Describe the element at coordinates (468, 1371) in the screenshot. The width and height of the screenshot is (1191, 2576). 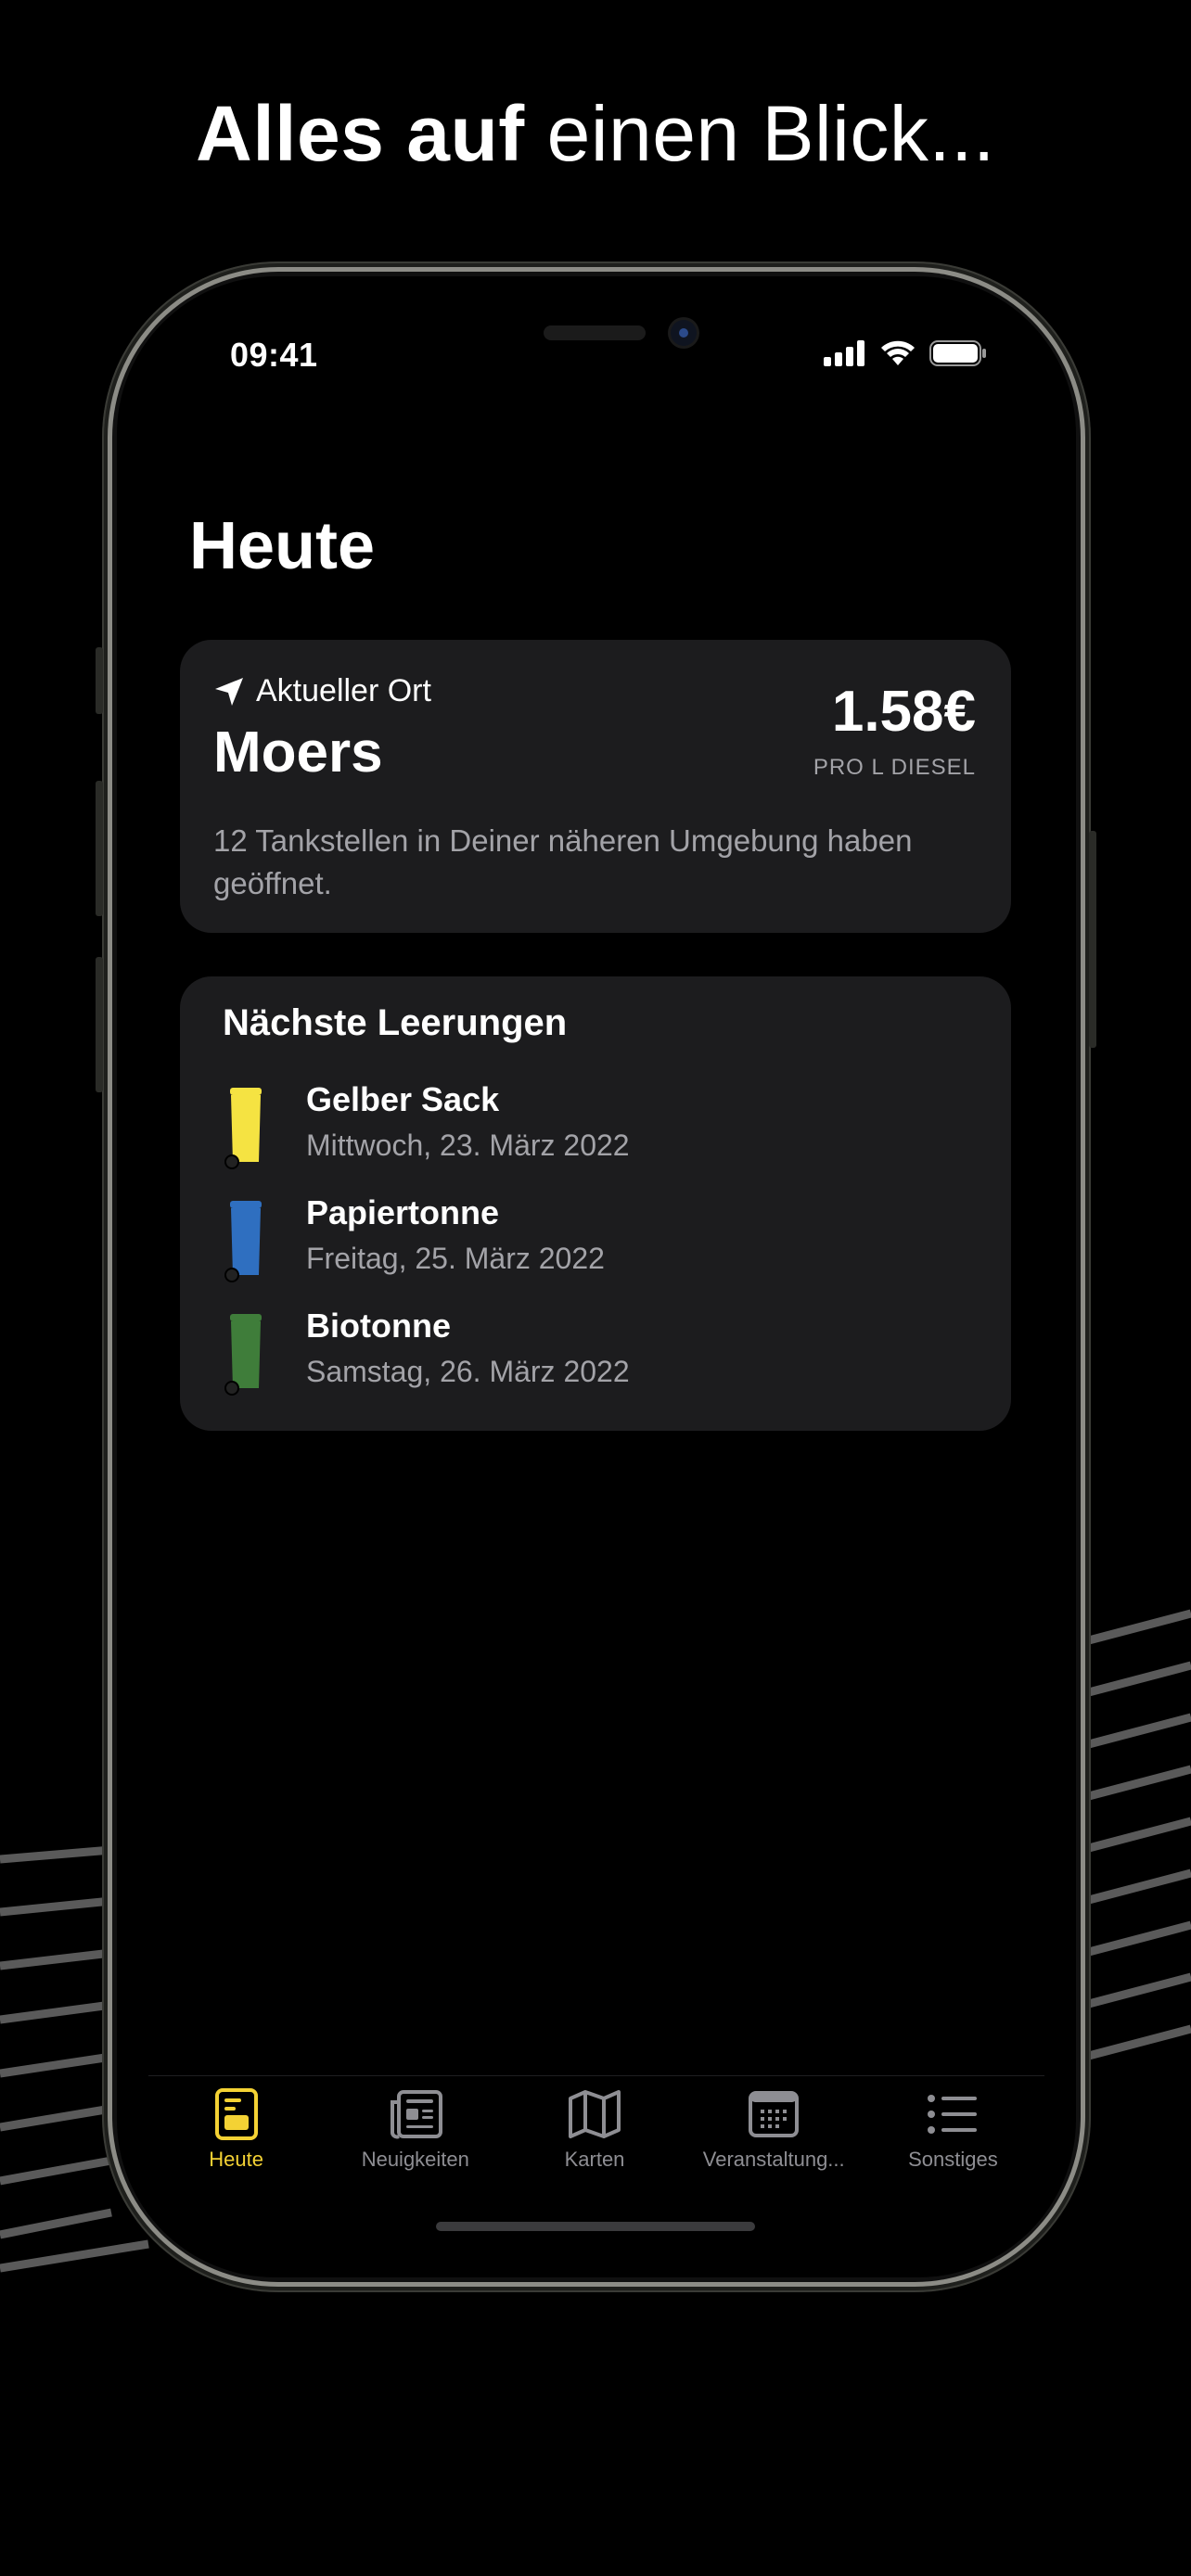
I see `waste-date: Samstag, 26. März 2022` at that location.